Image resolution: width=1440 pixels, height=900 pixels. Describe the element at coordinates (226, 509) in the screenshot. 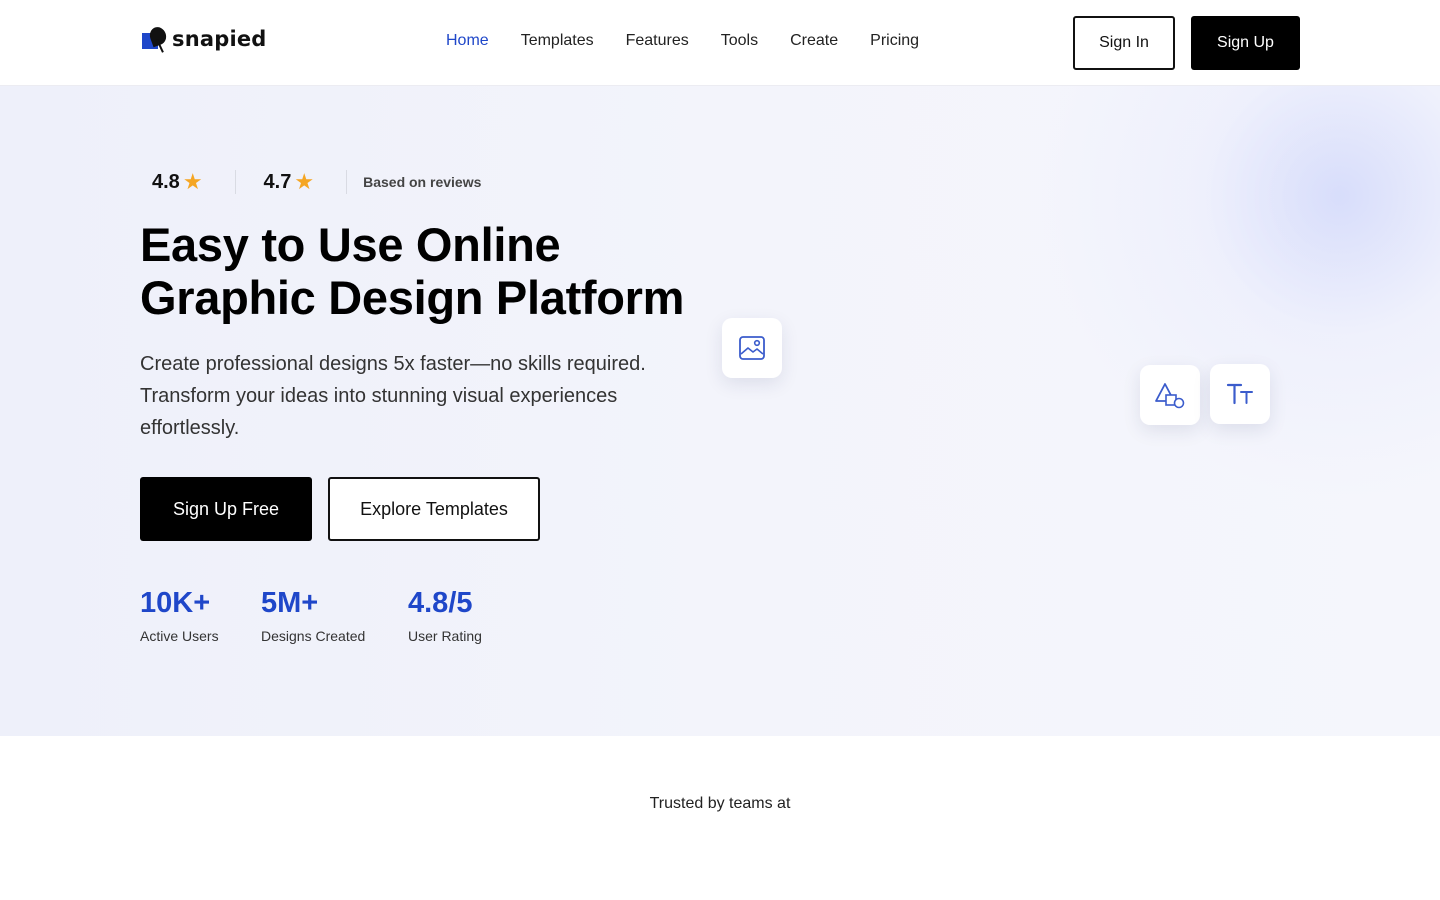

I see `sign-up-free-button: Sign Up Free` at that location.